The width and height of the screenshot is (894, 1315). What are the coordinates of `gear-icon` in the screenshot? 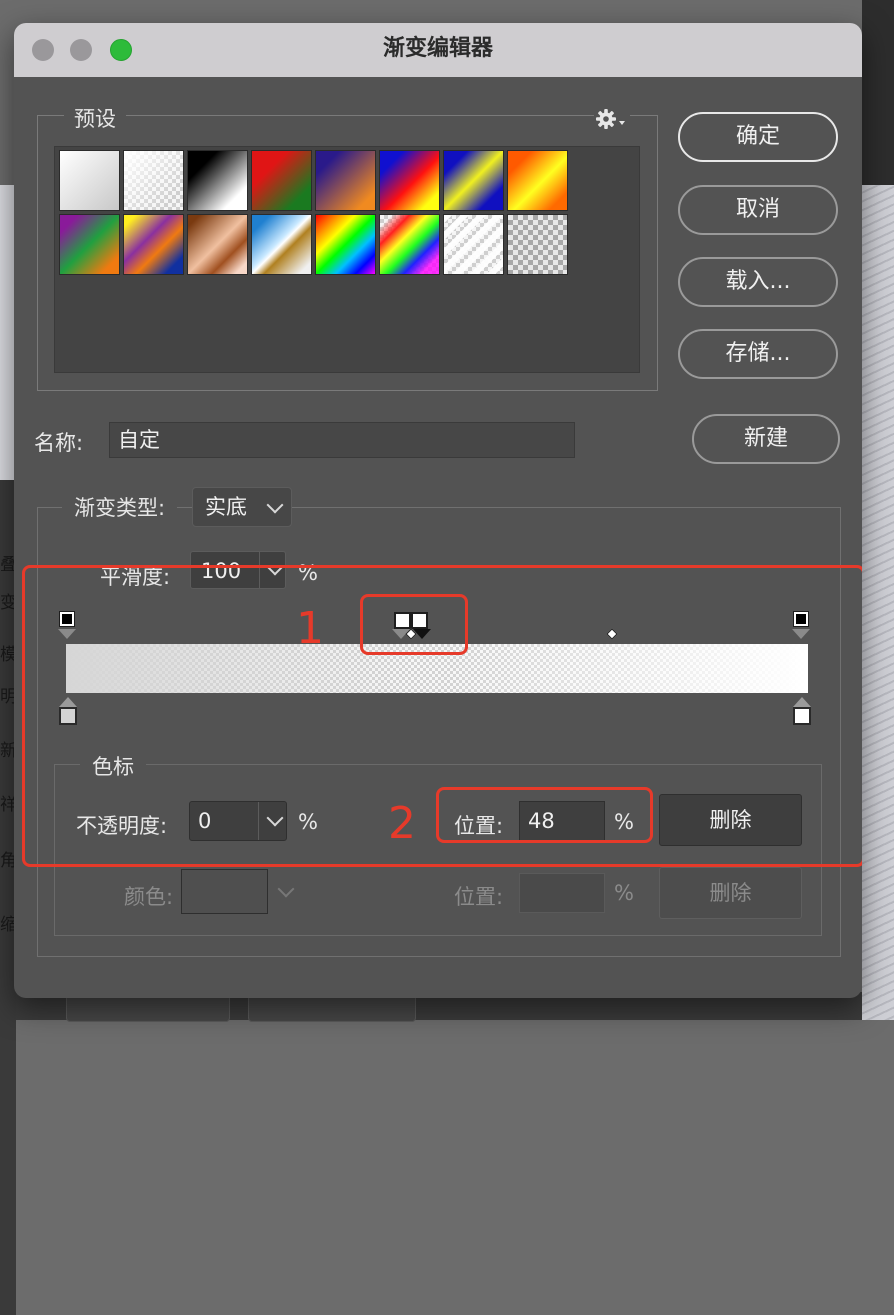 It's located at (610, 119).